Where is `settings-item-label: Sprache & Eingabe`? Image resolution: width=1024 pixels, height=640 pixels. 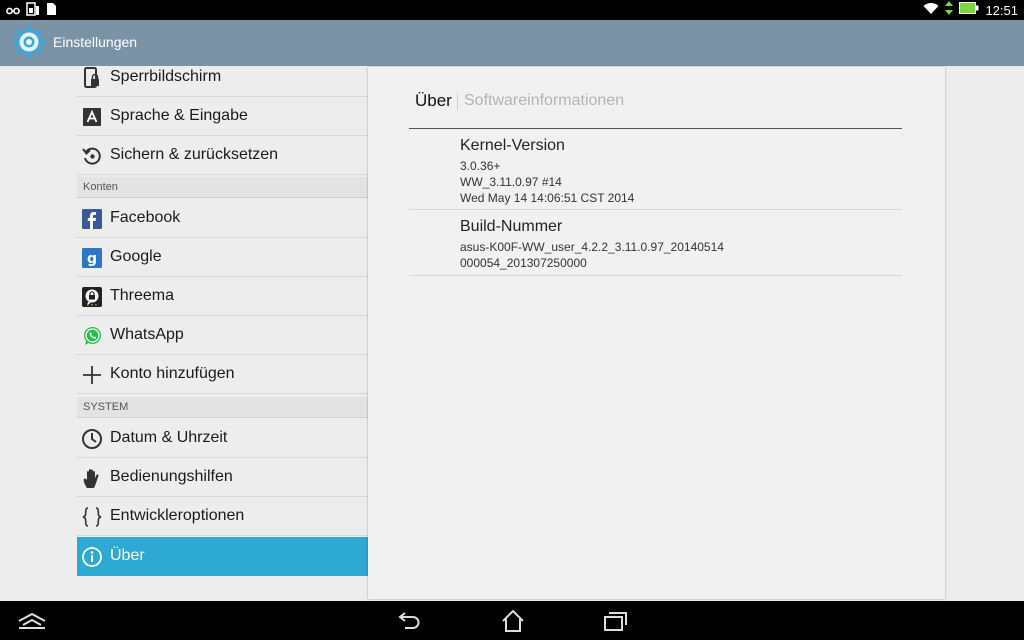 settings-item-label: Sprache & Eingabe is located at coordinates (179, 115).